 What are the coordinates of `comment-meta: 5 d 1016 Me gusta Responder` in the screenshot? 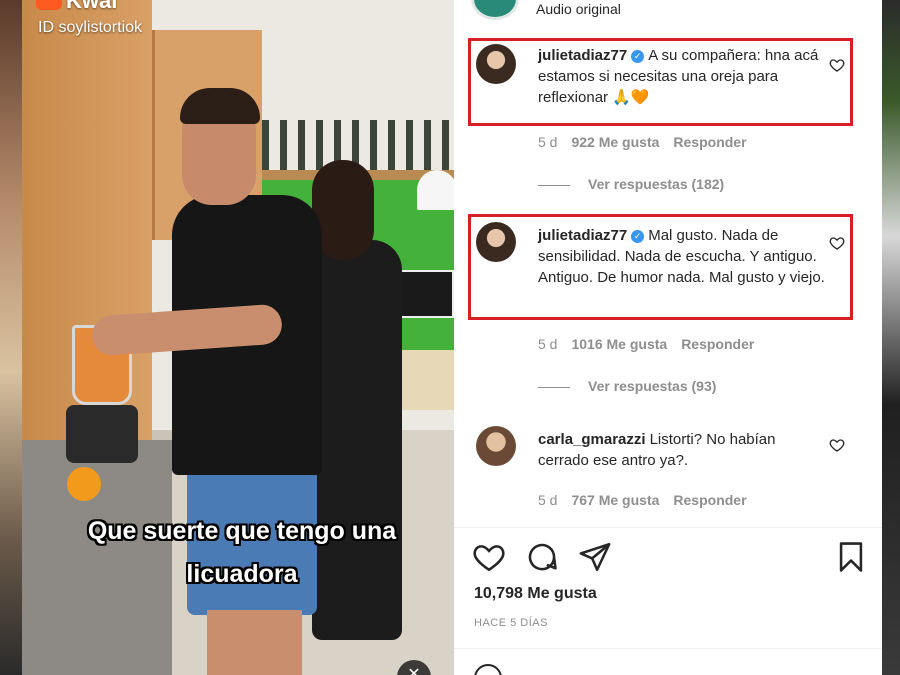 It's located at (653, 344).